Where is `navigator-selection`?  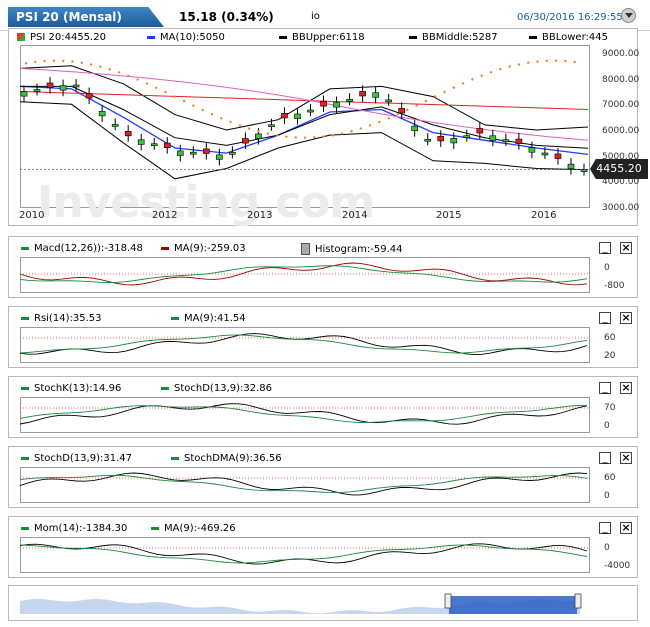 navigator-selection is located at coordinates (513, 605).